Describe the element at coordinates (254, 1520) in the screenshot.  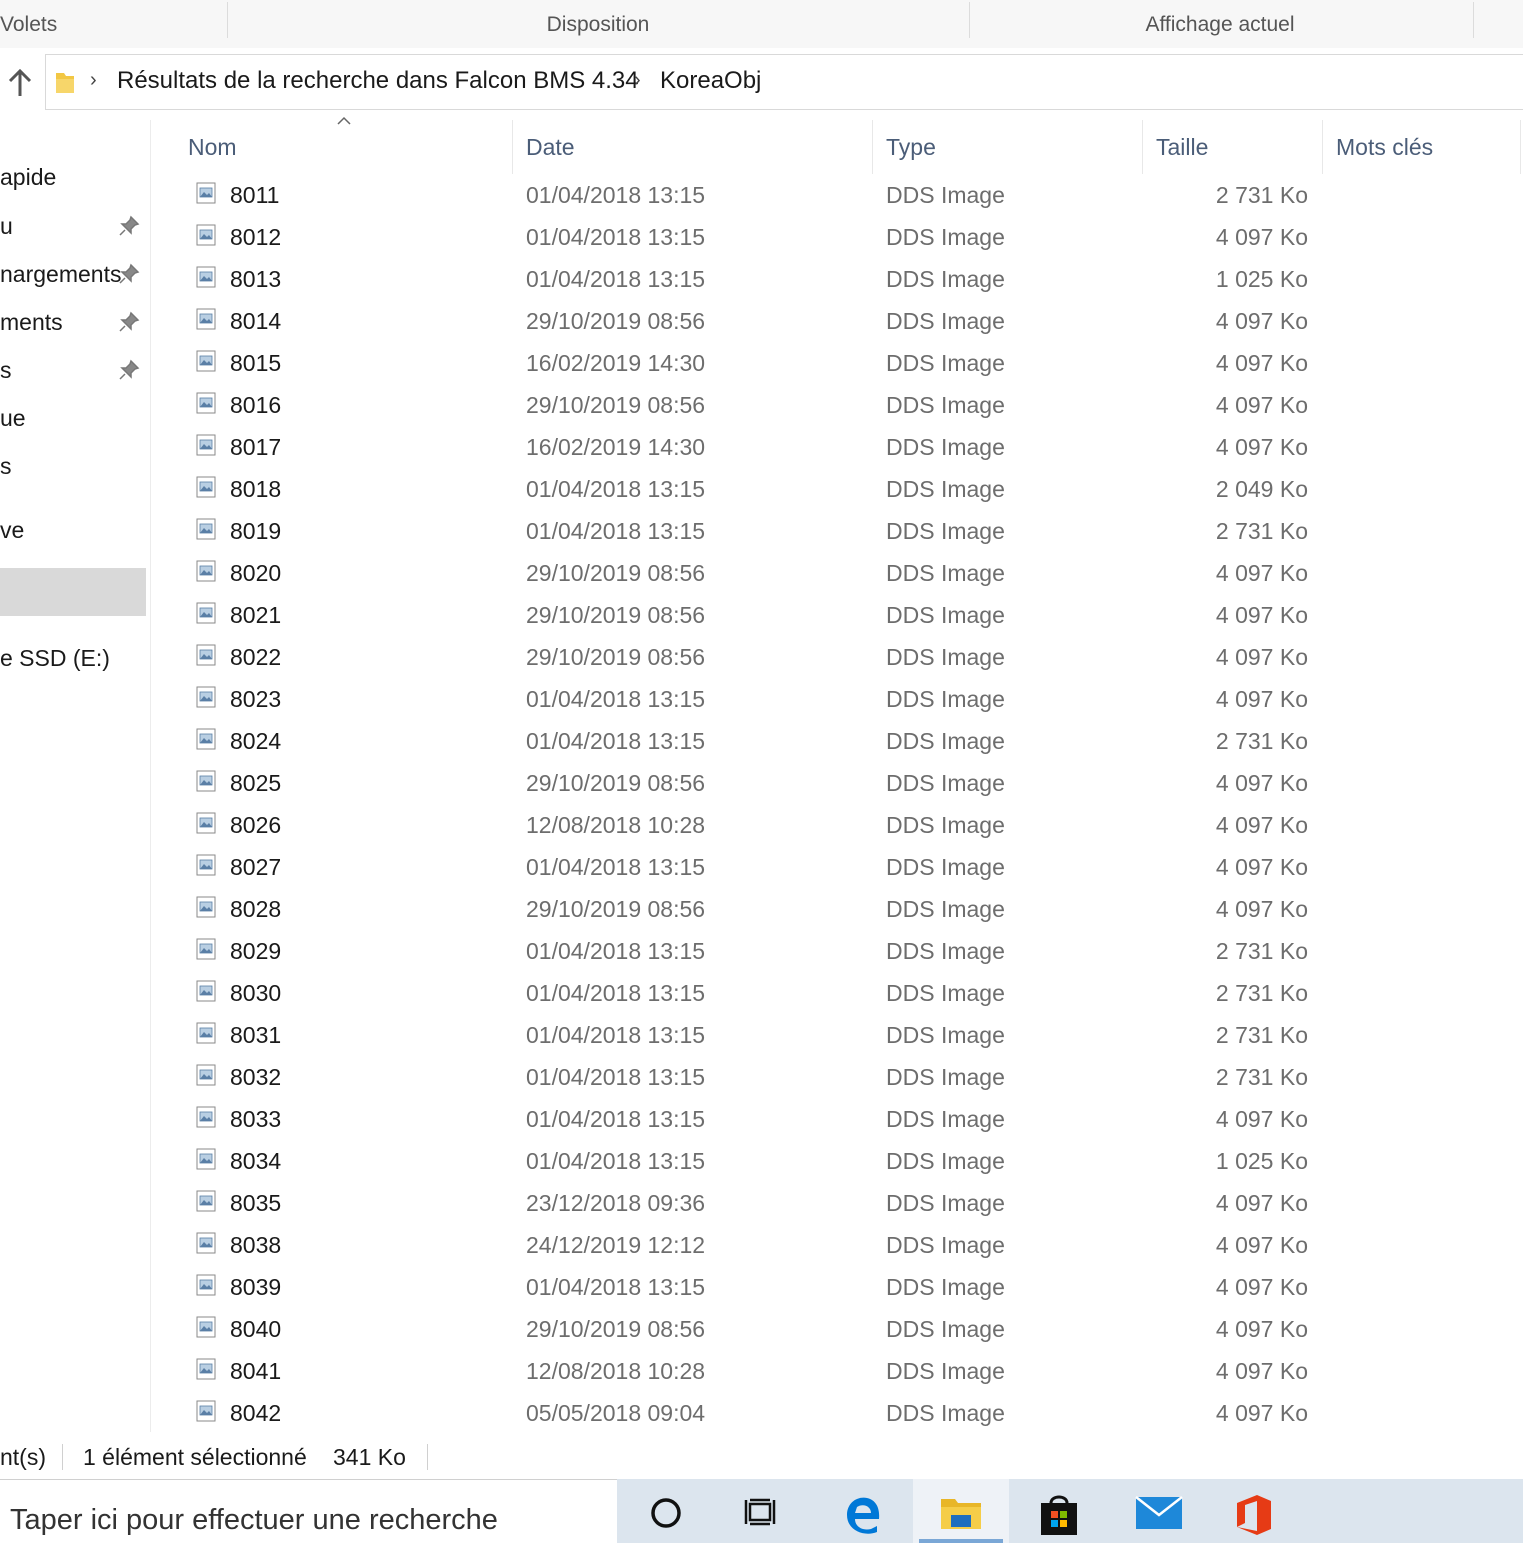
I see `taskbar-search-placeholder: Taper ici pour effectuer une recherche` at that location.